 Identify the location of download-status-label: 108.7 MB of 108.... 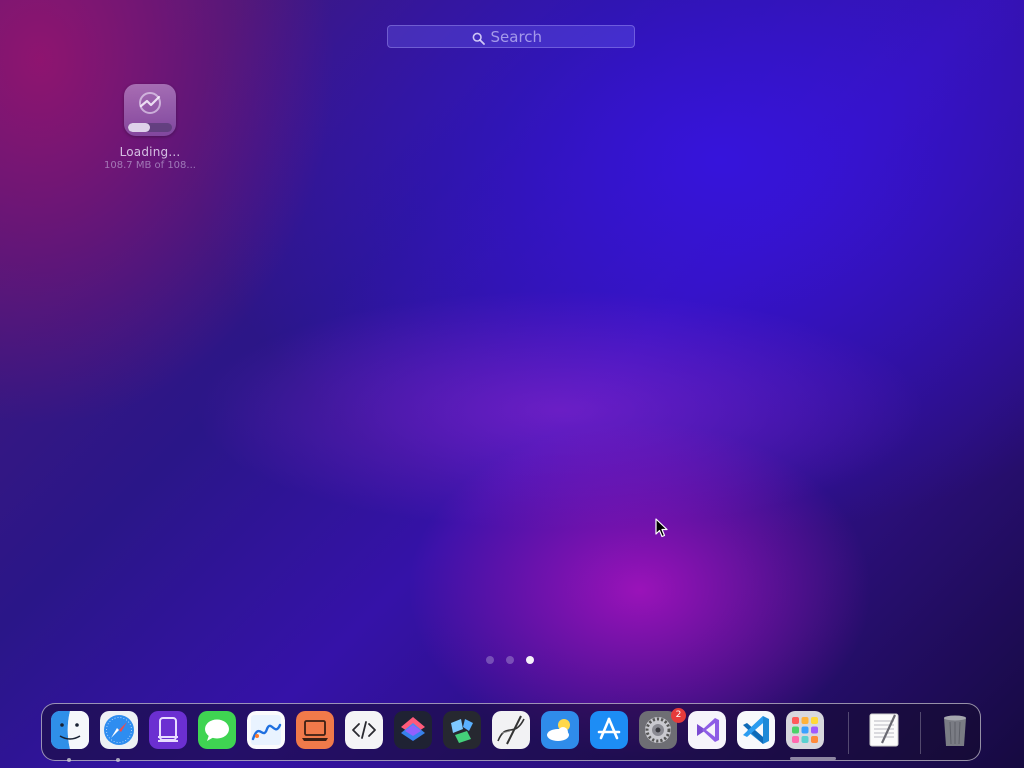
(150, 165).